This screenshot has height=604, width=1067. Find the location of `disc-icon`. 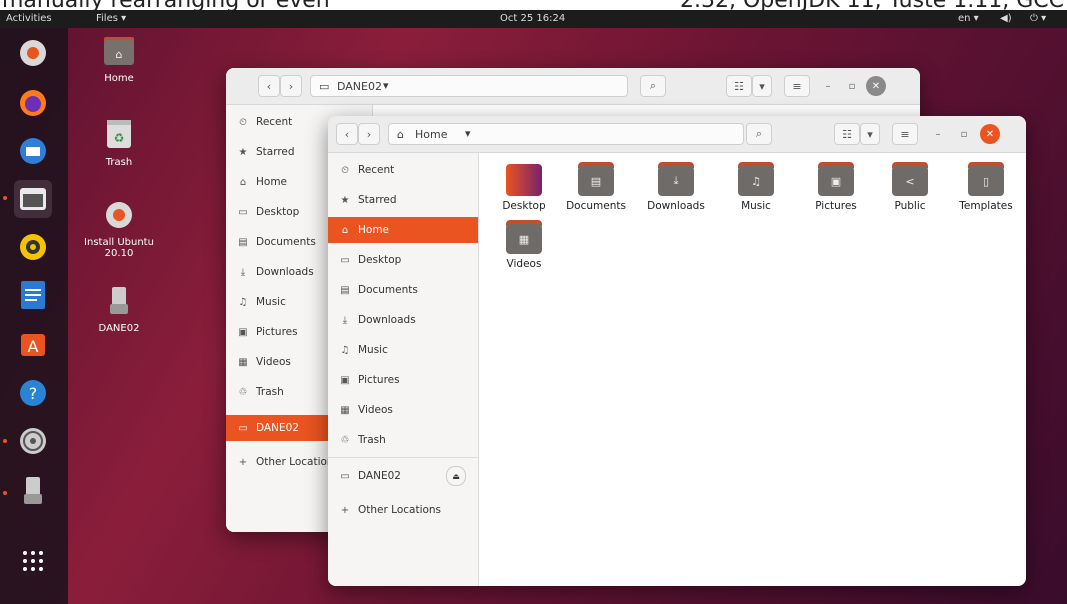

disc-icon is located at coordinates (33, 441).